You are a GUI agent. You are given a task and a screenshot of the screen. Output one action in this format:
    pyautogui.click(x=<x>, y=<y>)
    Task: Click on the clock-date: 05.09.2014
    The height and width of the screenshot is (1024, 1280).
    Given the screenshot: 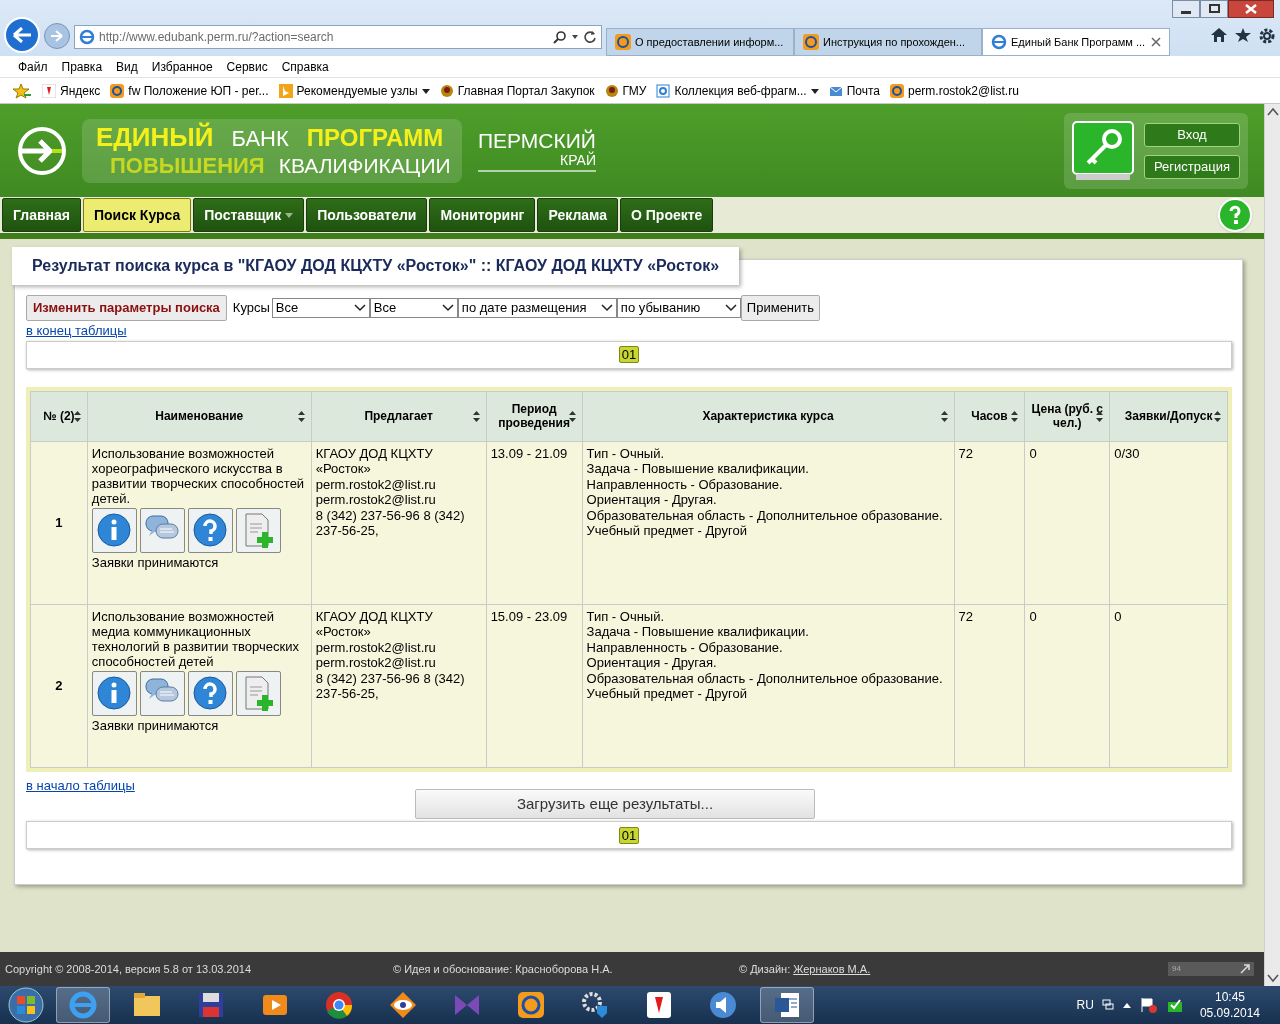 What is the action you would take?
    pyautogui.click(x=1229, y=1013)
    